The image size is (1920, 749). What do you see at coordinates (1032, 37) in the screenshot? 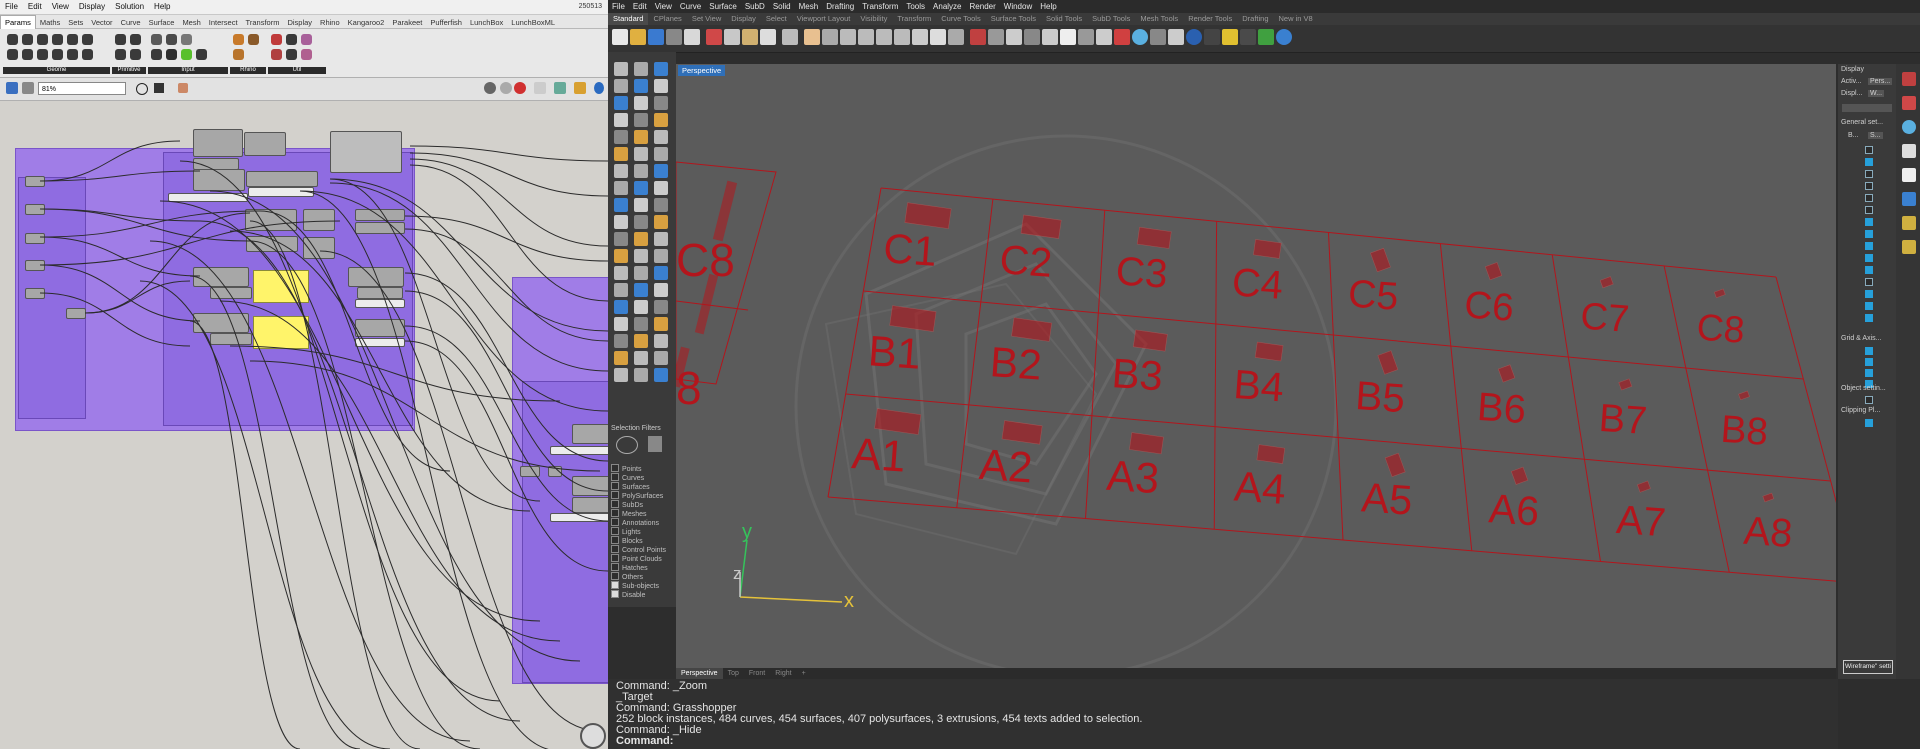
I see `lock-icon` at bounding box center [1032, 37].